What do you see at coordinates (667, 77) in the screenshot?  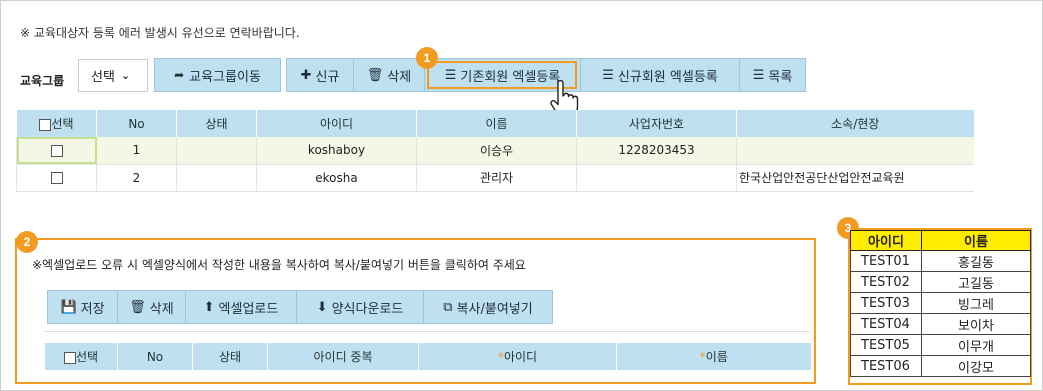 I see `new-member-excel-label: 신규회원 엑셀등록` at bounding box center [667, 77].